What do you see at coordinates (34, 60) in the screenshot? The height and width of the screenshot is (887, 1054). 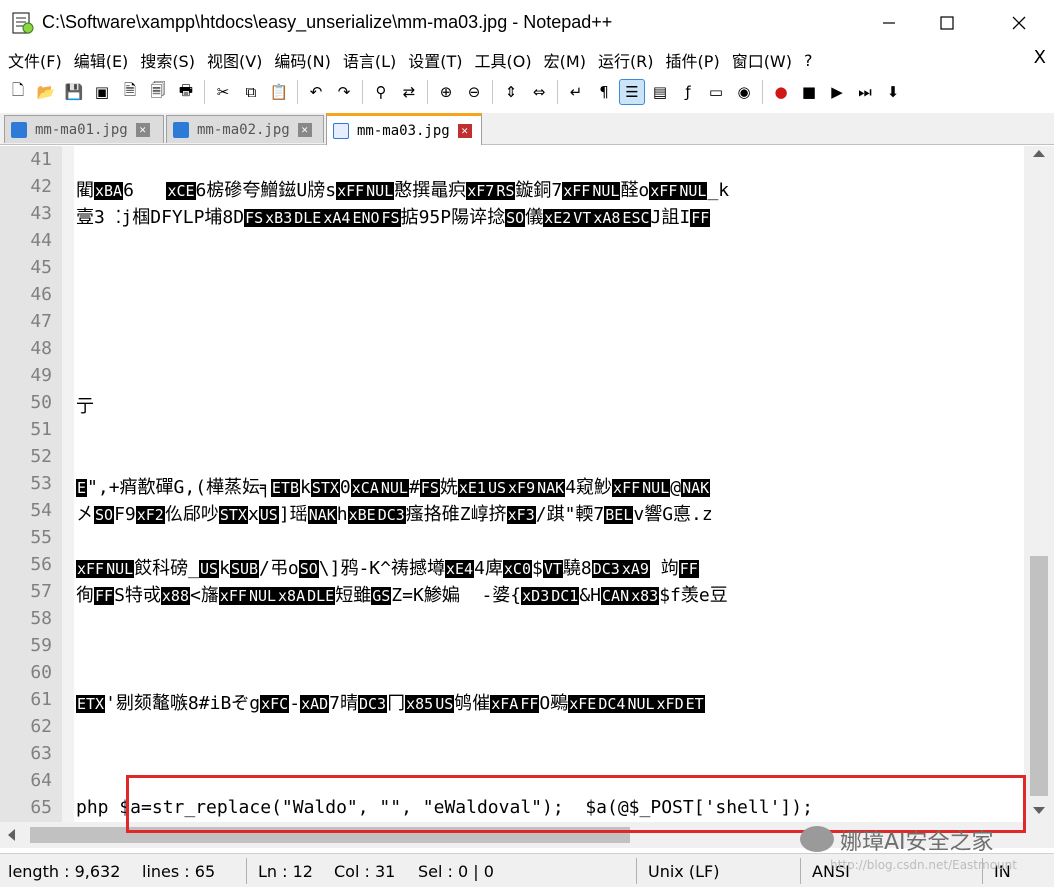 I see `menu-item: 文件(F)` at bounding box center [34, 60].